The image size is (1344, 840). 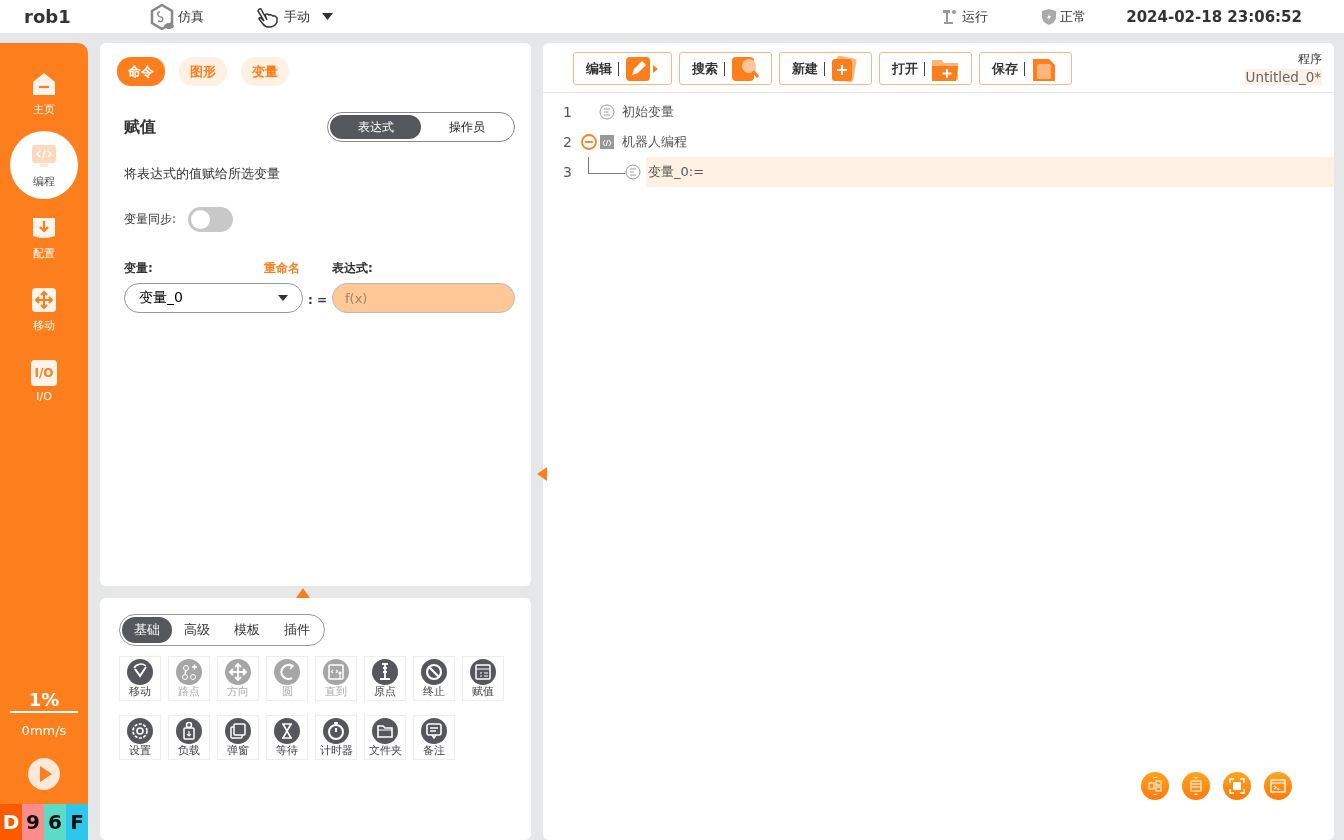 I want to click on command-description: 将表达式的值赋给所选变量, so click(x=202, y=174).